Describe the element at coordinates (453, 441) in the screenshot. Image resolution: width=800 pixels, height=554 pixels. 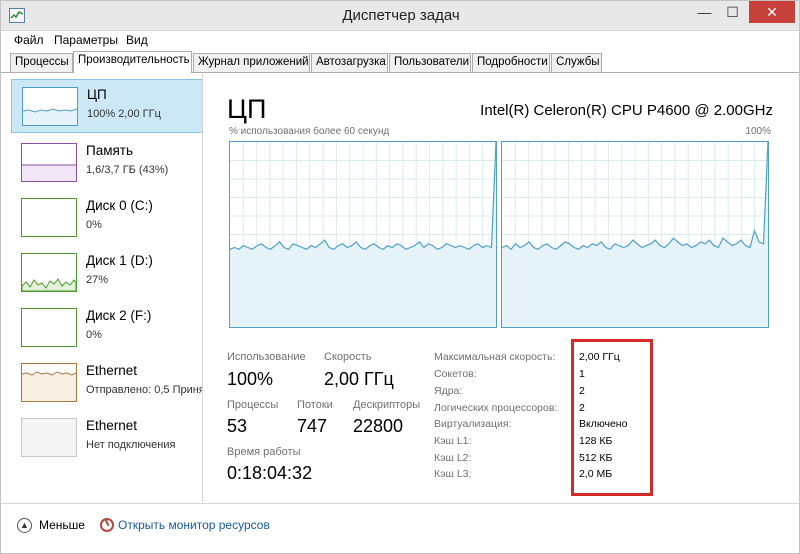
I see `spec-label-l1: Кэш L1:` at that location.